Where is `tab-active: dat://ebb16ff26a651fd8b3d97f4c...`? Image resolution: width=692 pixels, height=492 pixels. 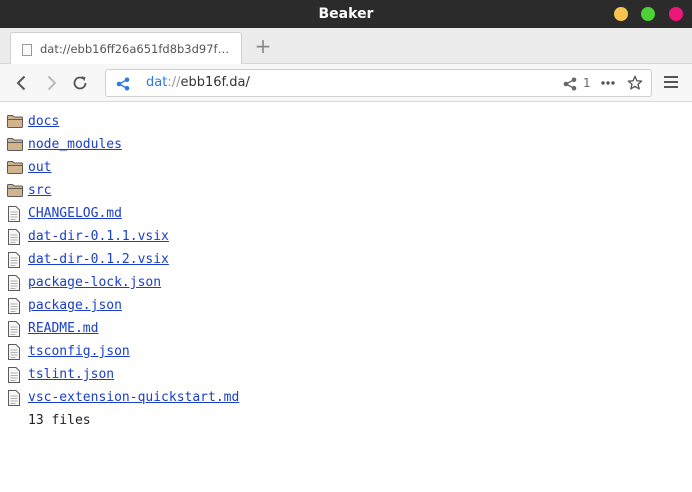 tab-active: dat://ebb16ff26a651fd8b3d97f4c... is located at coordinates (126, 48).